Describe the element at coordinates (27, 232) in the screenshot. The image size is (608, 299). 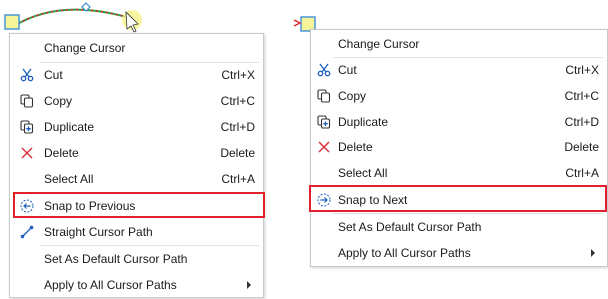
I see `straight-path-icon` at that location.